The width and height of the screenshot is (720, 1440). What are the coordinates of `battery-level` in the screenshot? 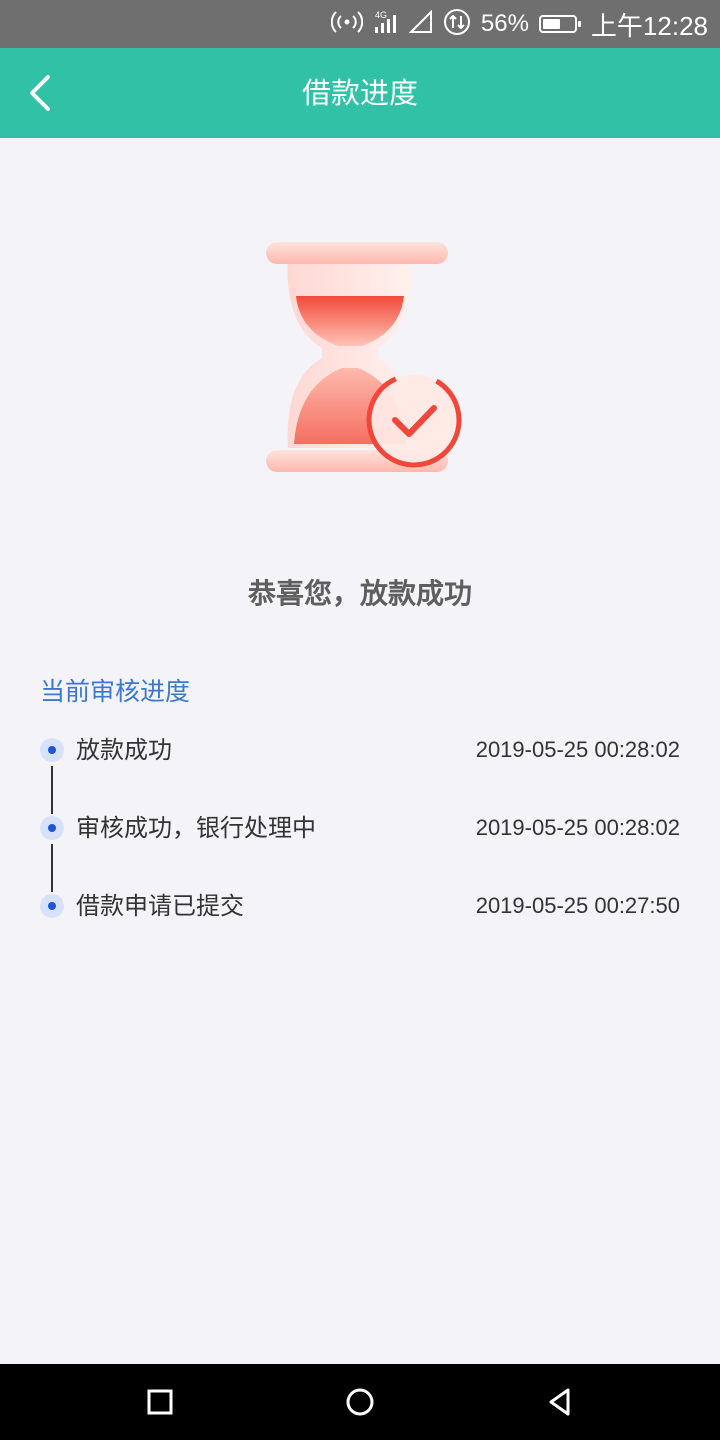 It's located at (551, 24).